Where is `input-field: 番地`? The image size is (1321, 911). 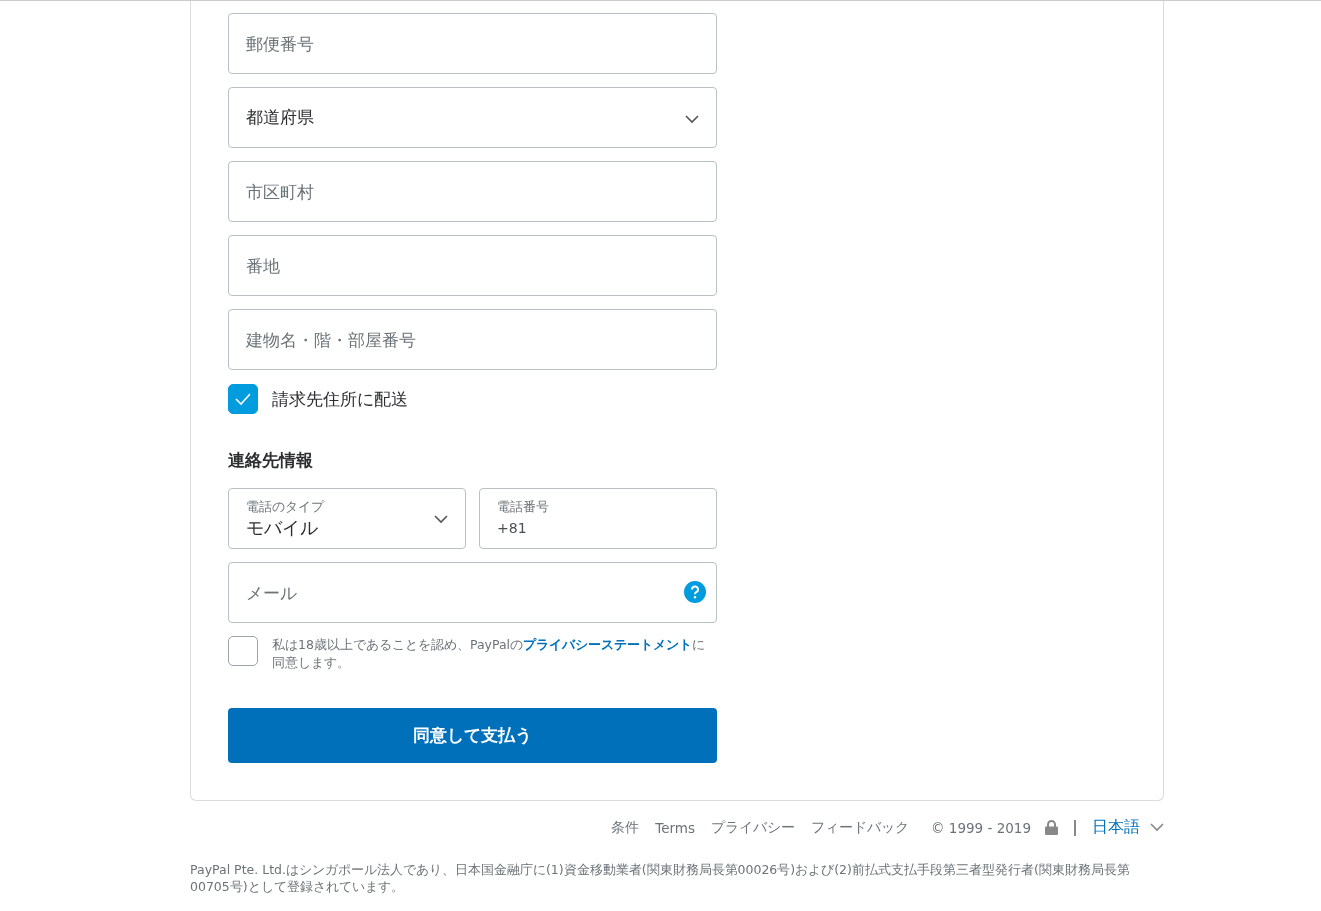 input-field: 番地 is located at coordinates (472, 265).